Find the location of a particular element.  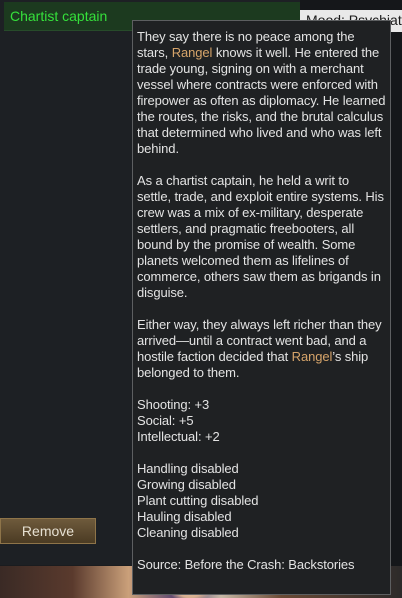

skill-modifier: Intellectual: +2 is located at coordinates (178, 436).